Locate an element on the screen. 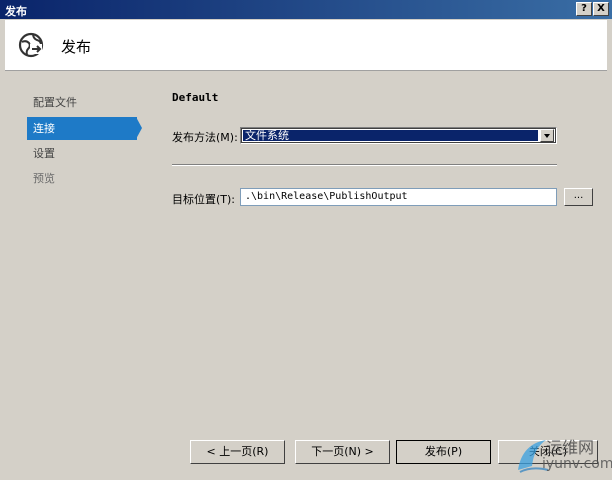 The width and height of the screenshot is (612, 480). nav-item-settings: 设置 is located at coordinates (81, 153).